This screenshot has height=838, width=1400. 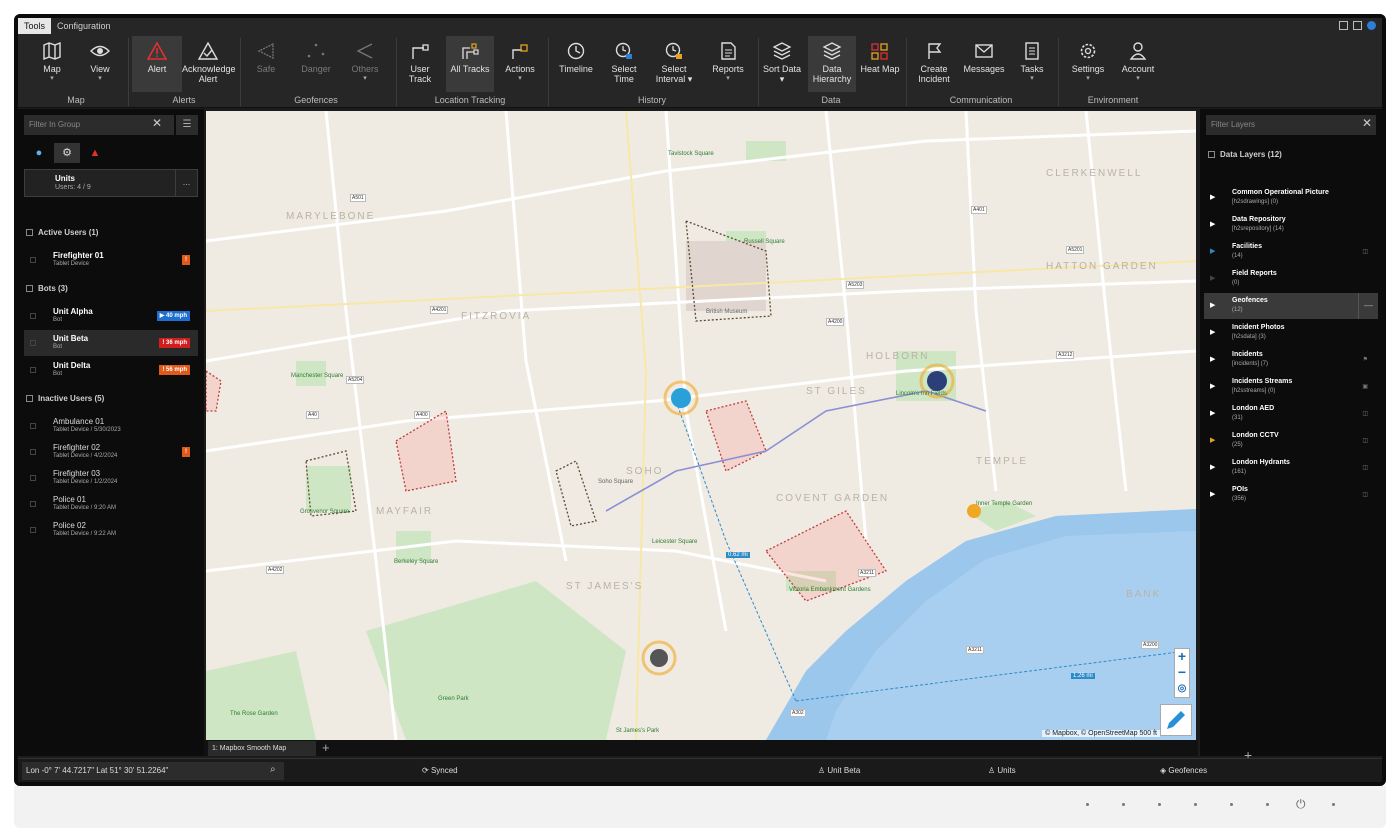 What do you see at coordinates (1182, 689) in the screenshot?
I see `recenter-button: ◎` at bounding box center [1182, 689].